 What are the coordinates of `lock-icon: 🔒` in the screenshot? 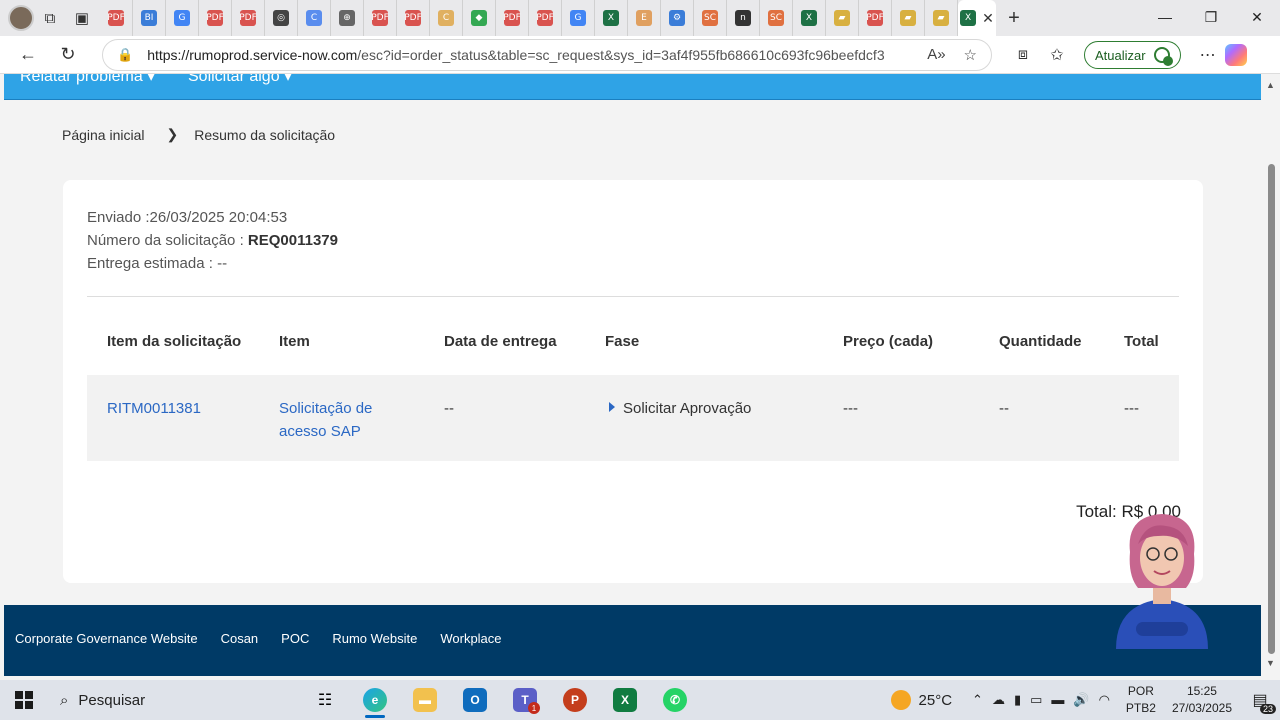 It's located at (125, 55).